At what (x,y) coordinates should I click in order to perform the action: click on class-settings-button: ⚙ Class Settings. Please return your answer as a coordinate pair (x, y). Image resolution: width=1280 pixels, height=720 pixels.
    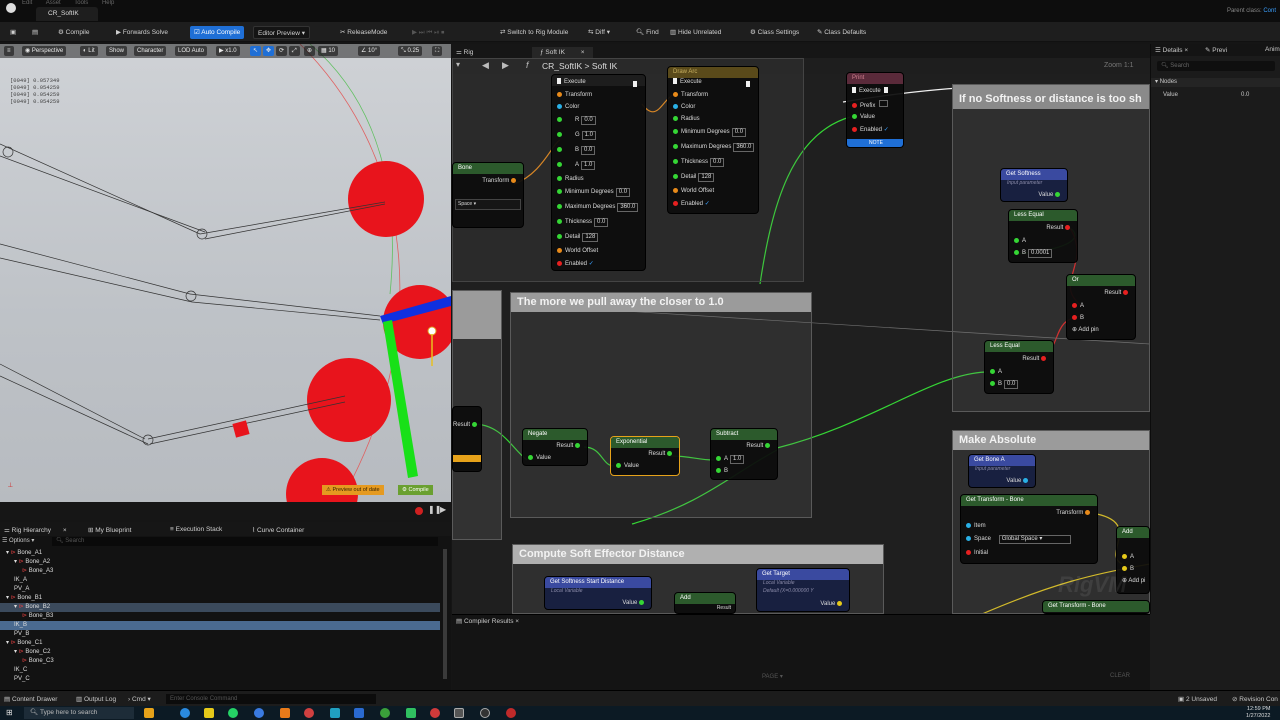
    Looking at the image, I should click on (774, 32).